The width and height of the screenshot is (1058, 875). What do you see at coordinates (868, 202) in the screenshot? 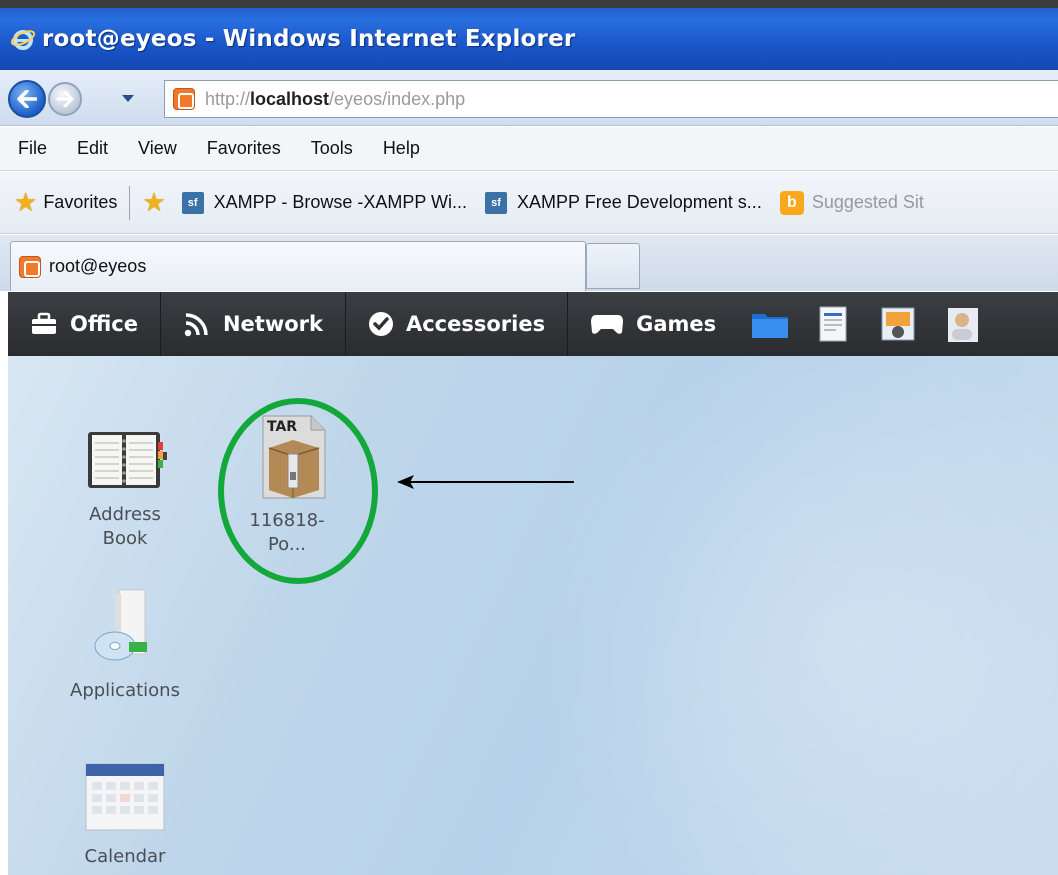
I see `suggested-sites-link: Suggested Sit` at bounding box center [868, 202].